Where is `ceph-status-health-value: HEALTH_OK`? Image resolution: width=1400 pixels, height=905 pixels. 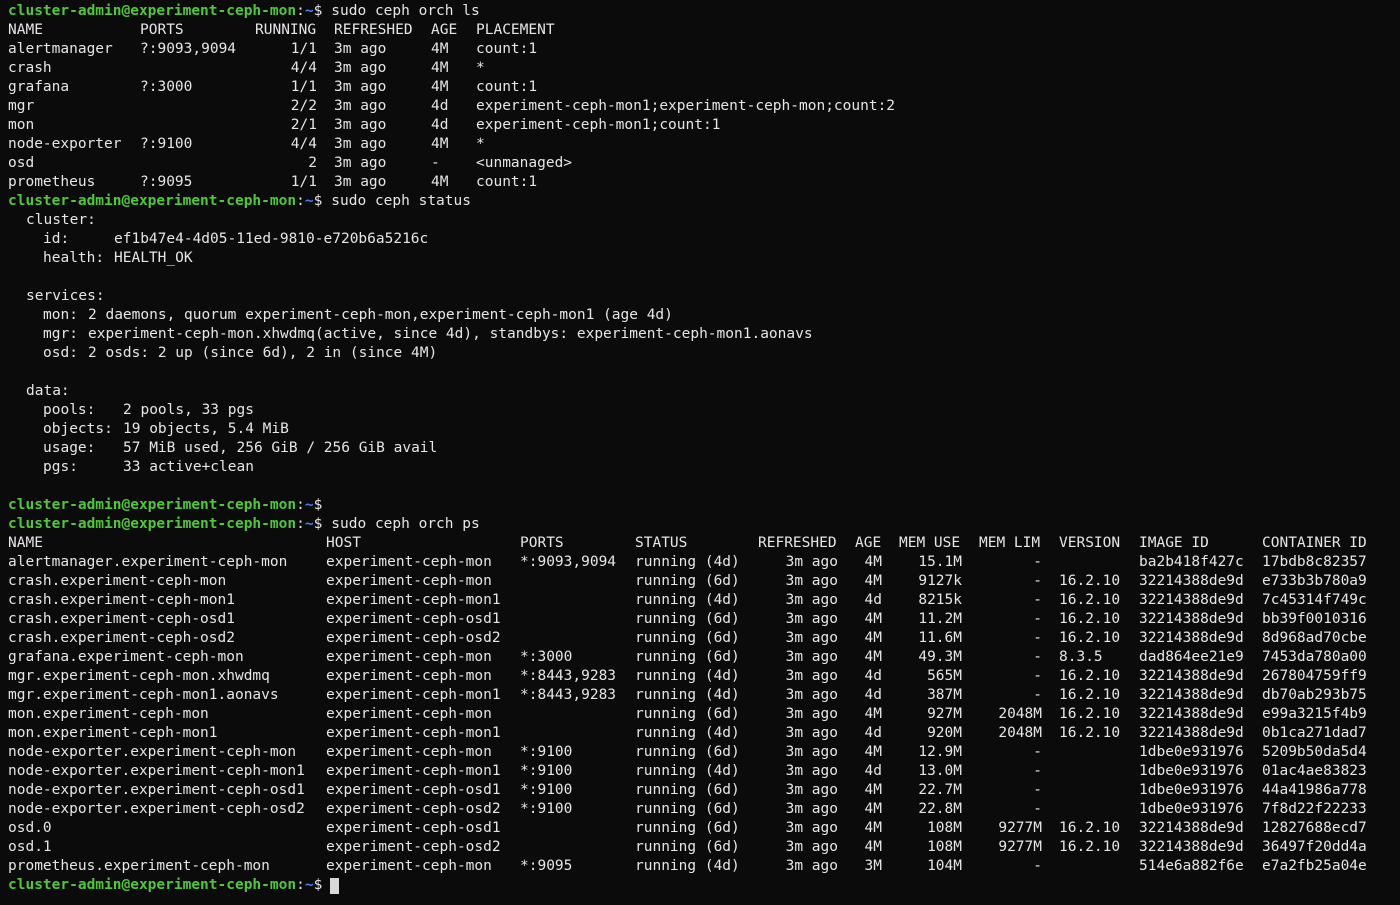 ceph-status-health-value: HEALTH_OK is located at coordinates (153, 258).